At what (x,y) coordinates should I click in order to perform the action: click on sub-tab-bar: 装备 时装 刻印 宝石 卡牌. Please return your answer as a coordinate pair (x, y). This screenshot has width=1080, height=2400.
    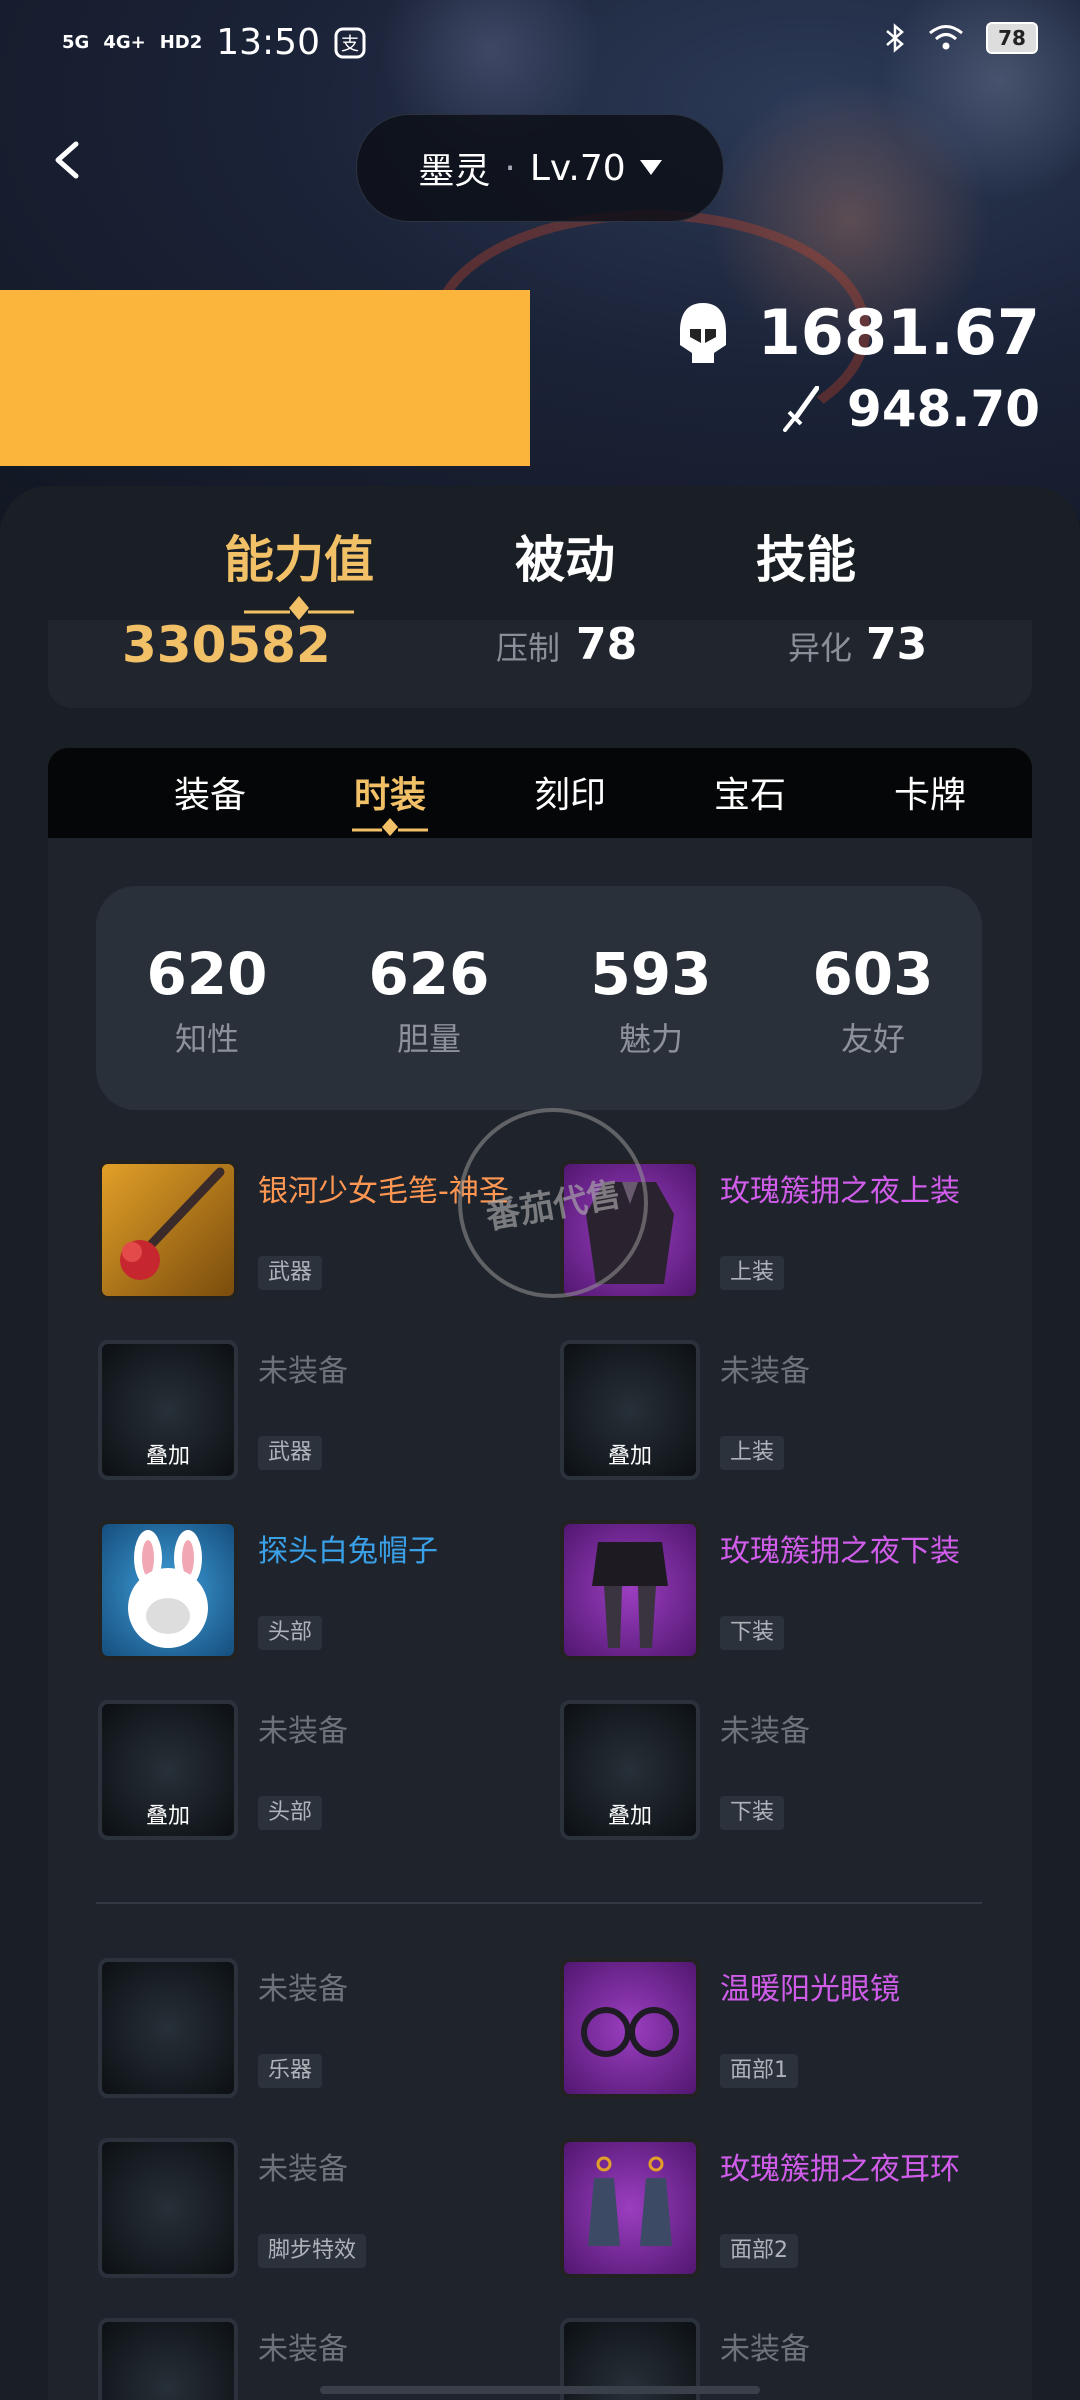
    Looking at the image, I should click on (540, 793).